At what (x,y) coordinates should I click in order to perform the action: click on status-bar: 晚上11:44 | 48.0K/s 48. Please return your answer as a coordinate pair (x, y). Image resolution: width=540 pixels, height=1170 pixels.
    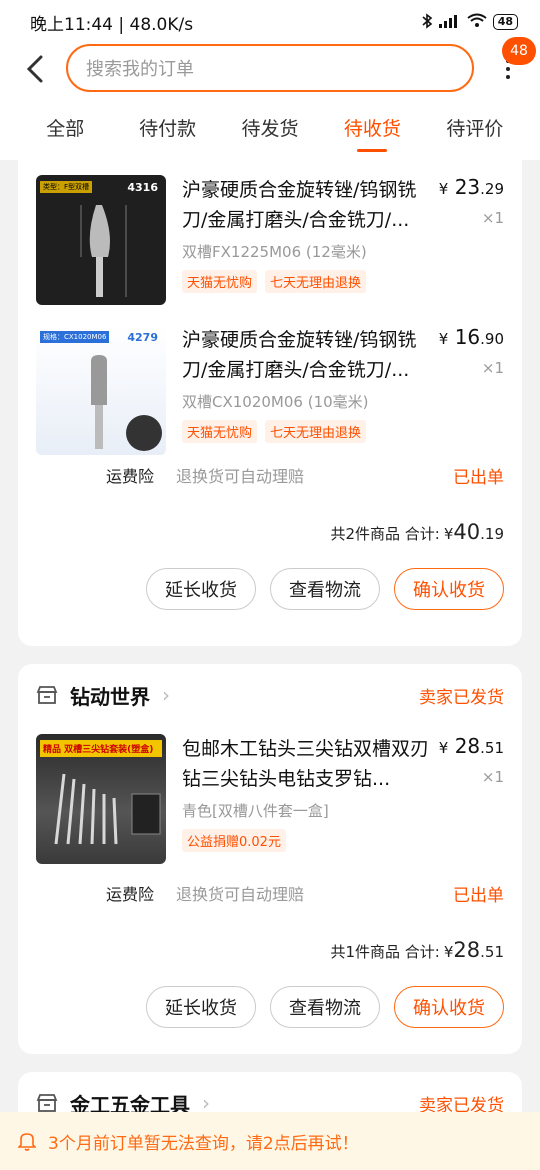
    Looking at the image, I should click on (270, 22).